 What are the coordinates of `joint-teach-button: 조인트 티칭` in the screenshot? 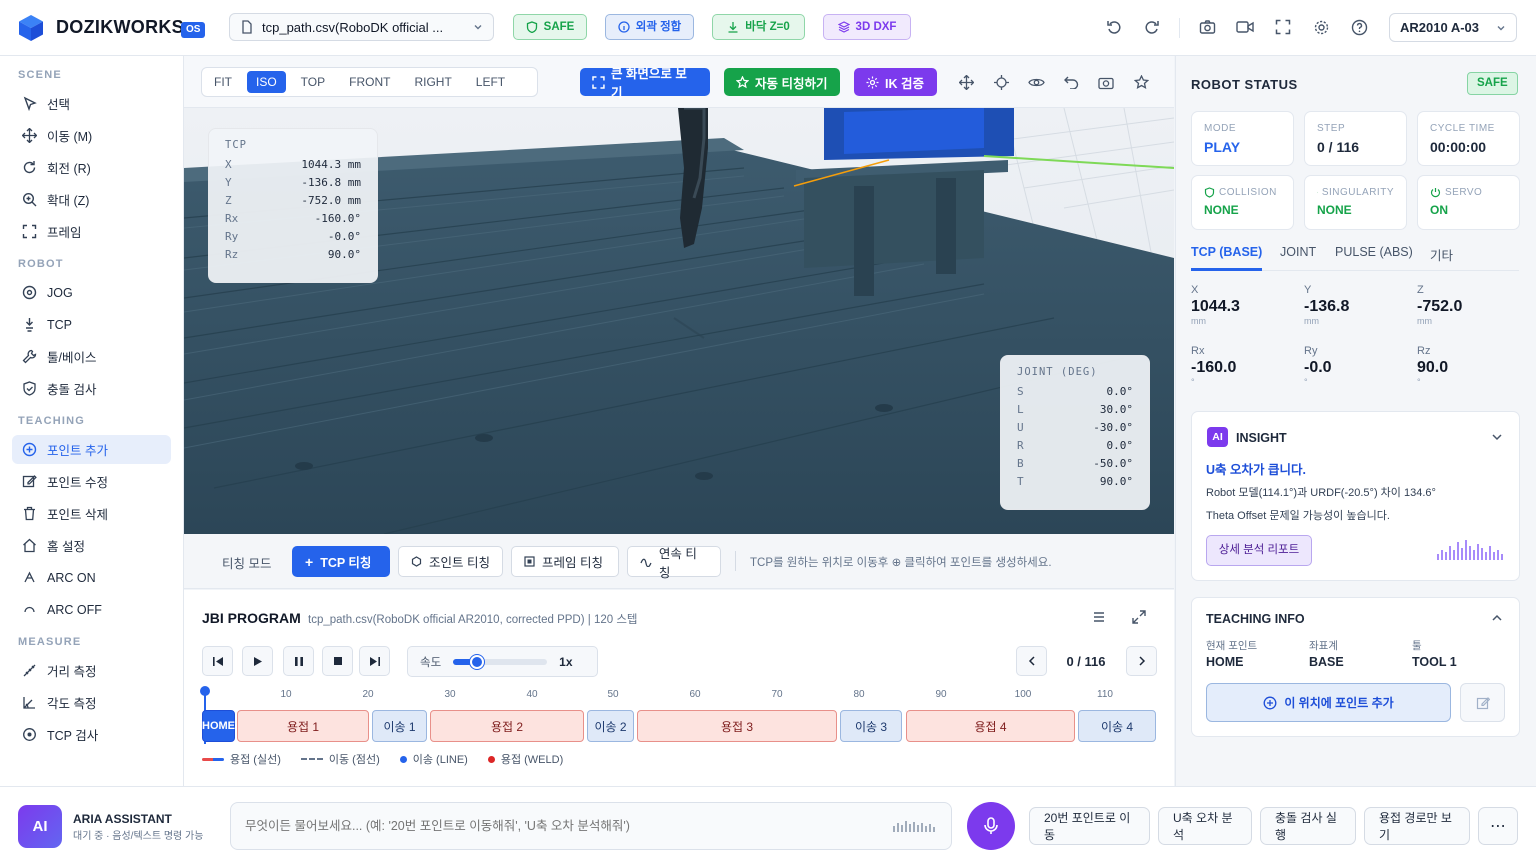 It's located at (450, 561).